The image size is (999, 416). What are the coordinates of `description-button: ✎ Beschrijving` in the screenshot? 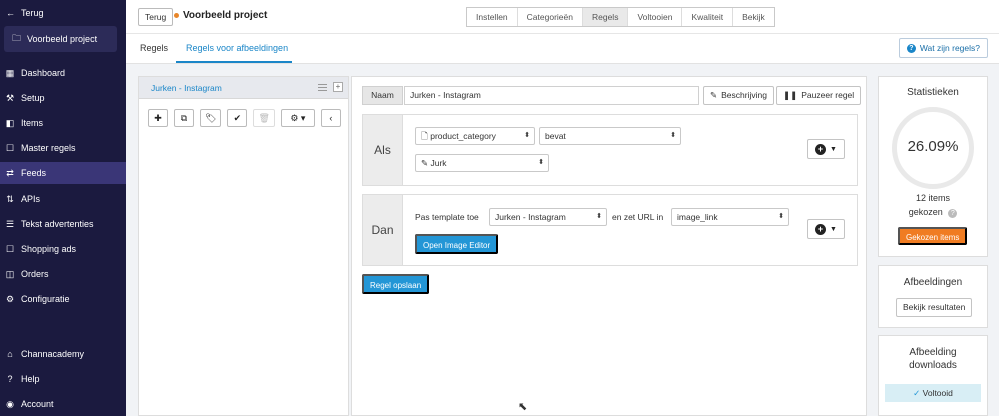 It's located at (738, 95).